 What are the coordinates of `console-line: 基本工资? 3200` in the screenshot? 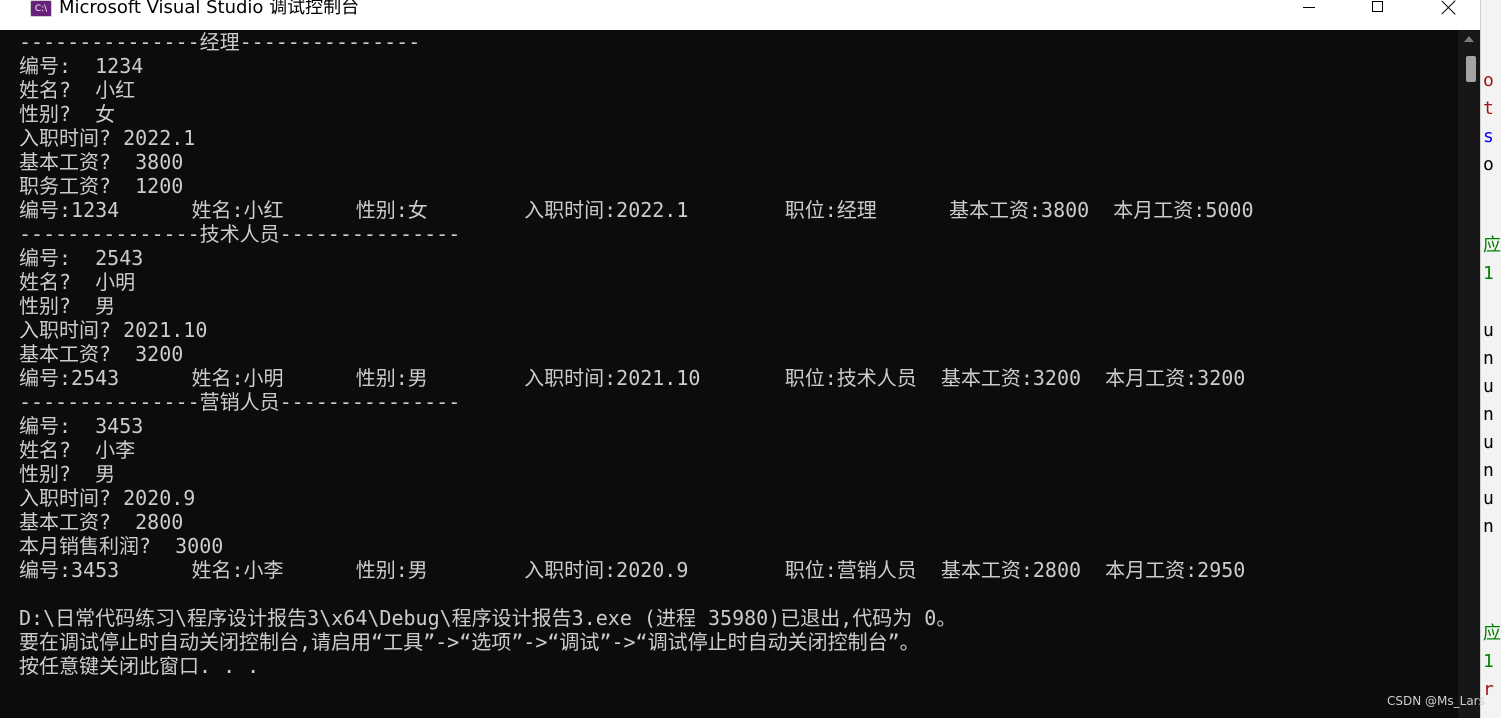 It's located at (101, 354).